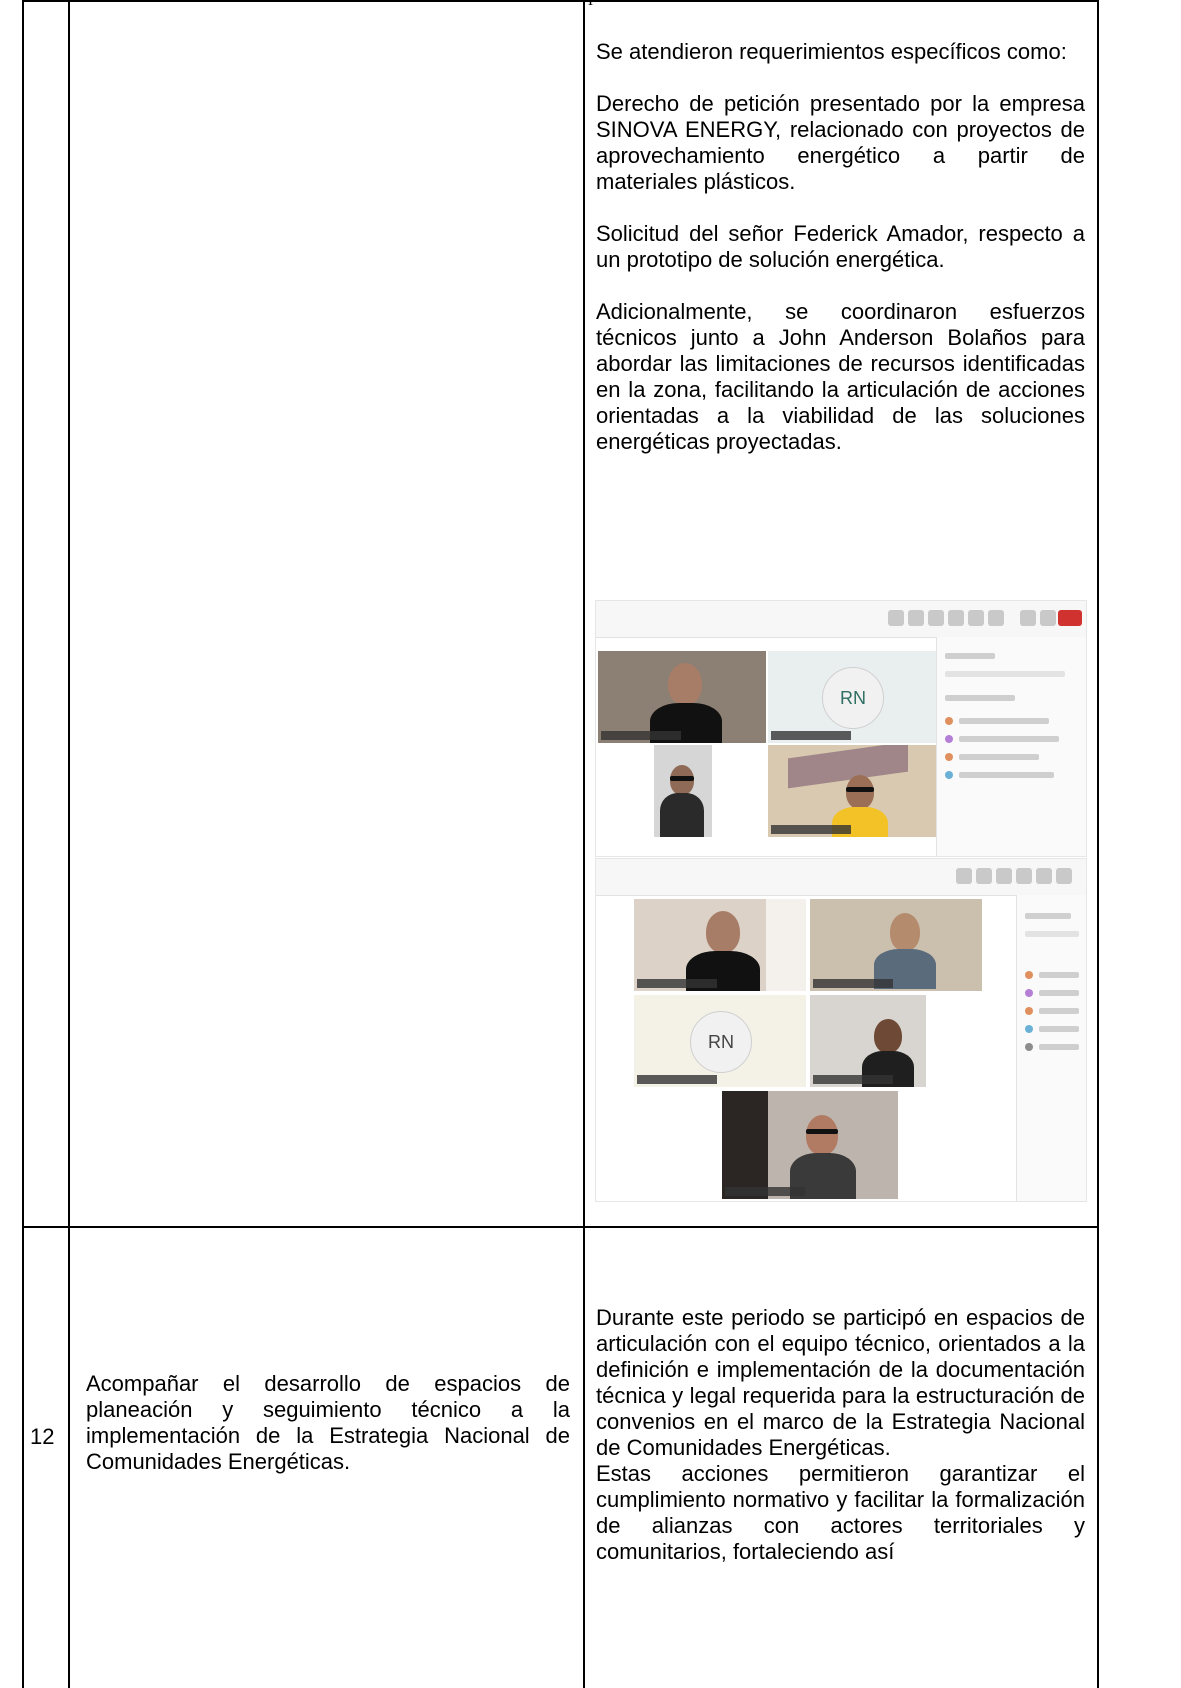  What do you see at coordinates (560, 1227) in the screenshot?
I see `row-separator` at bounding box center [560, 1227].